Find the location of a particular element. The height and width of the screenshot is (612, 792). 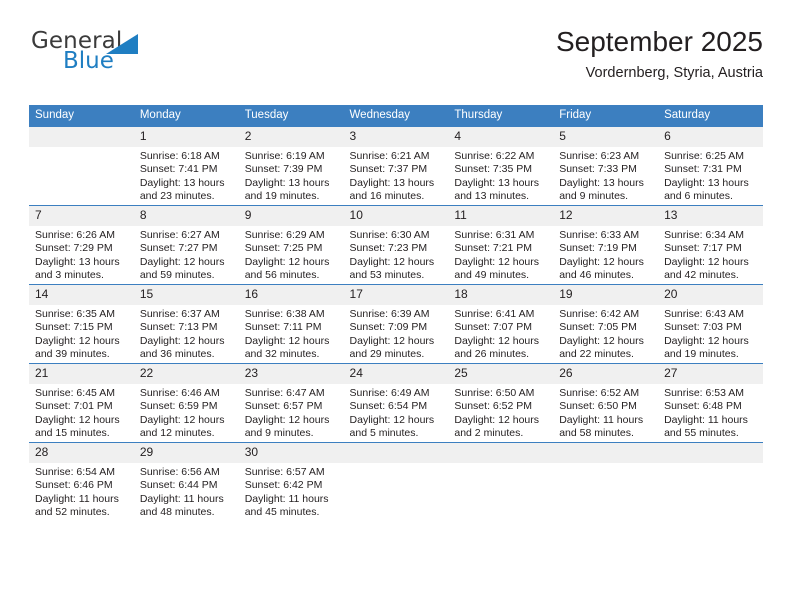

daylight-text-line2: and 49 minutes. is located at coordinates (492, 275).